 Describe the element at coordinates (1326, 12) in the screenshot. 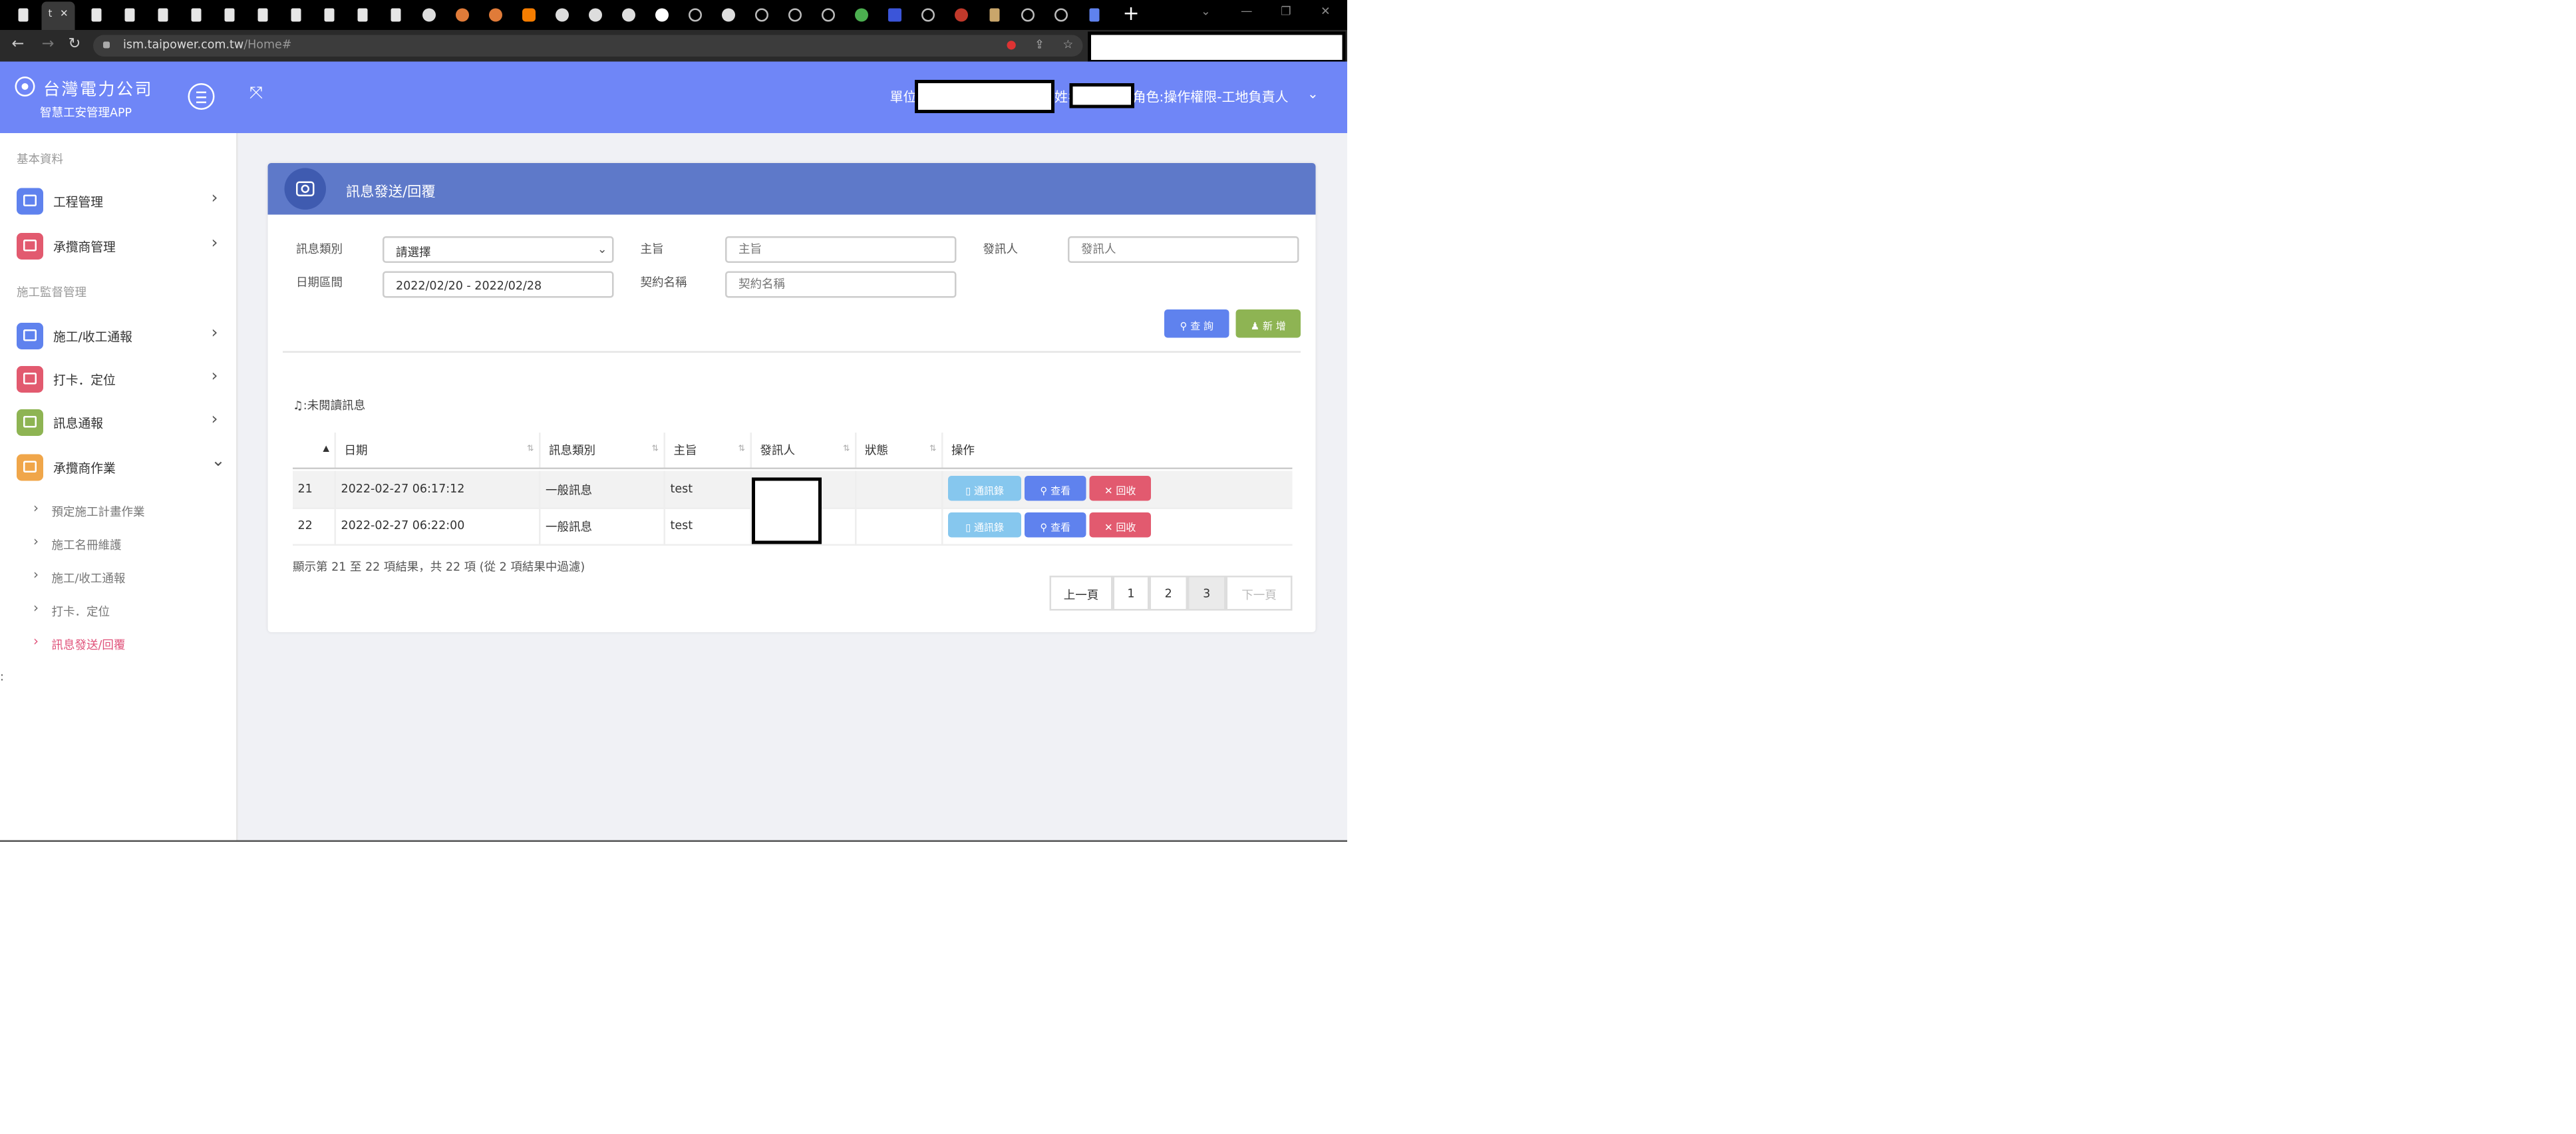

I see `close-window-button: ✕` at that location.